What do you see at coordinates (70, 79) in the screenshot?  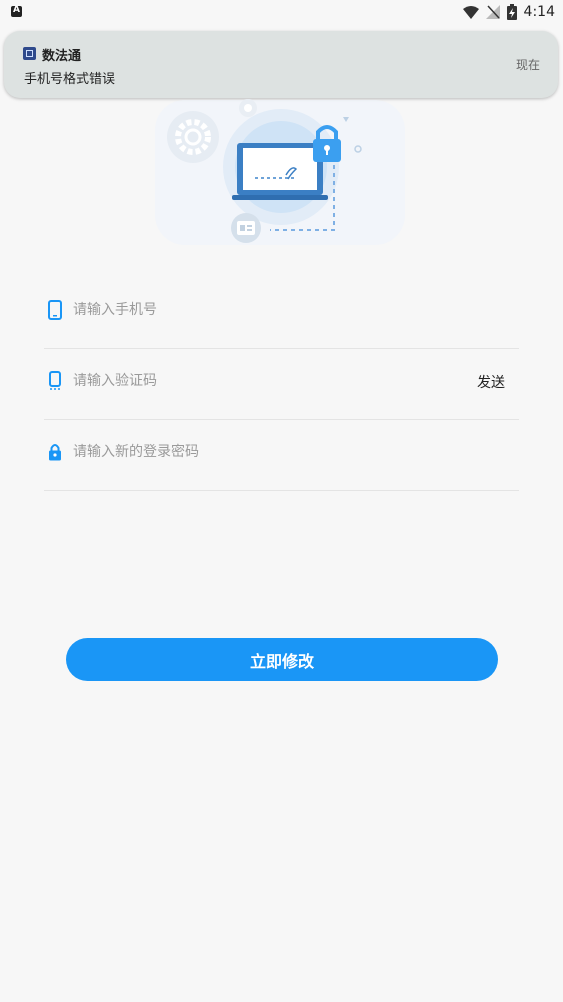 I see `notification-message: 手机号格式错误` at bounding box center [70, 79].